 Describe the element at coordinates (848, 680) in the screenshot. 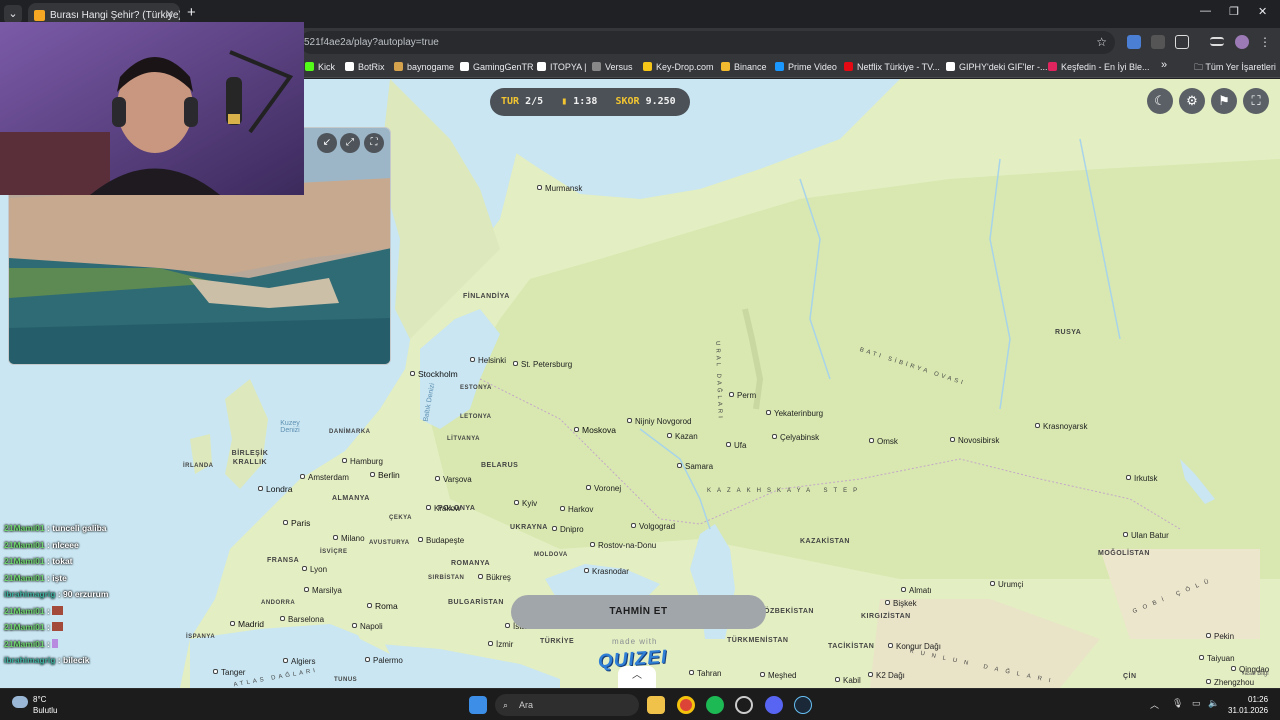

I see `map-label-city: Kabil` at that location.